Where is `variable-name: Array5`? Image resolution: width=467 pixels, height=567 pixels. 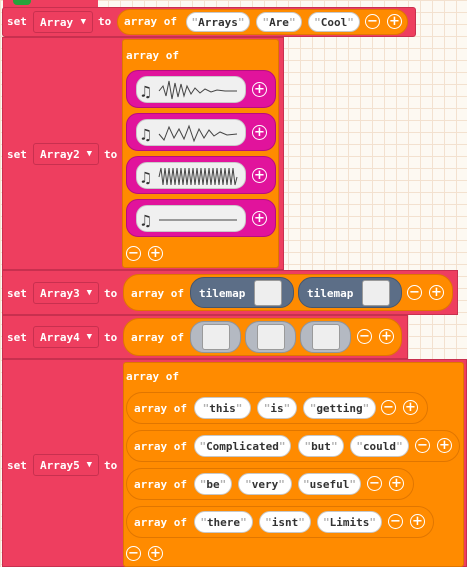
variable-name: Array5 is located at coordinates (60, 465).